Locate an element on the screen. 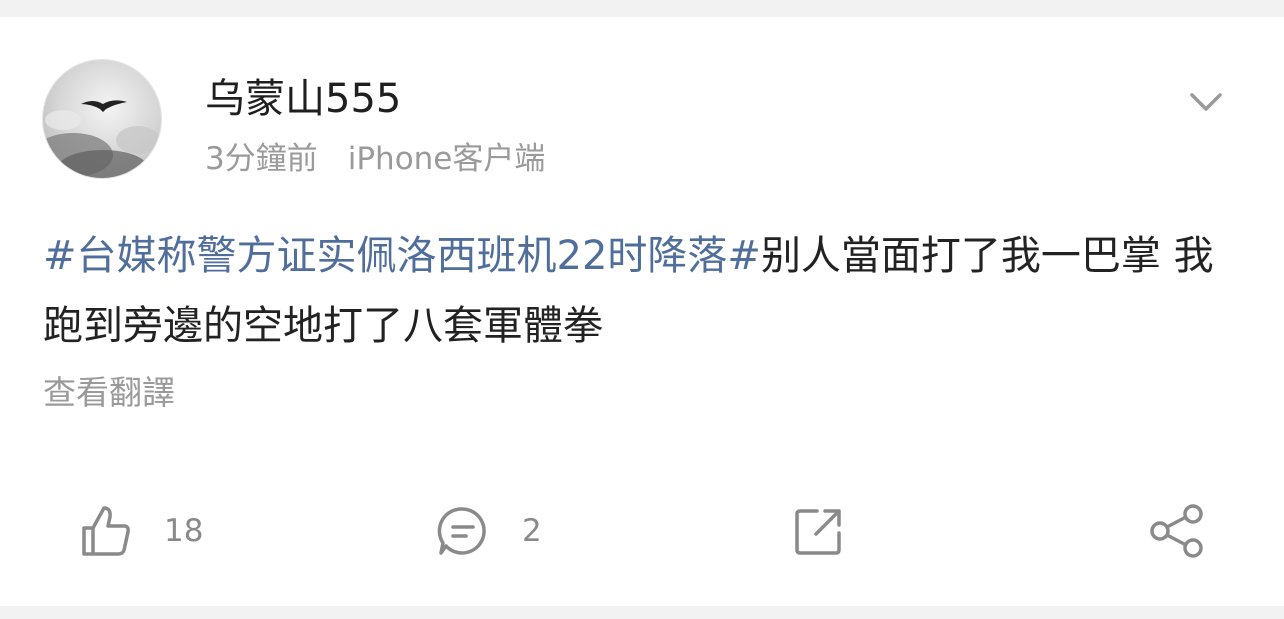 This screenshot has width=1284, height=619. topic-link: #台媒称警方证实佩洛西班机22时降落# is located at coordinates (402, 256).